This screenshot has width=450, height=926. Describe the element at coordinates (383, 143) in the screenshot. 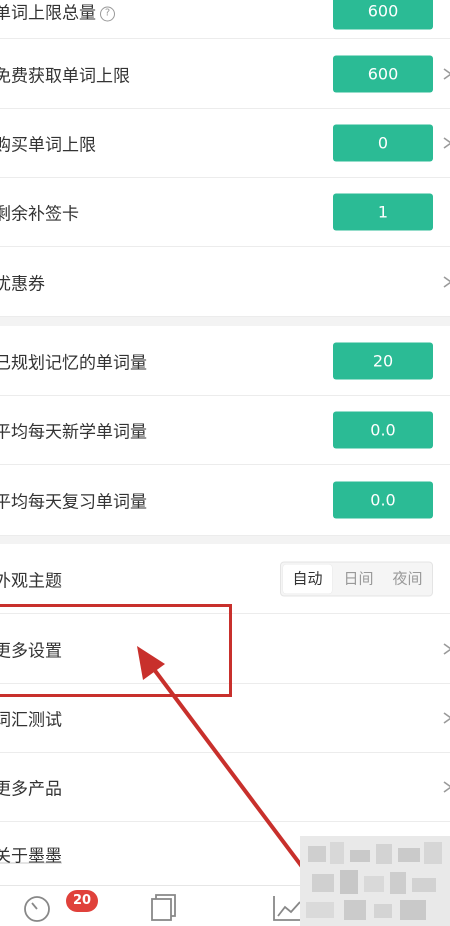

I see `value-pill: 0` at that location.